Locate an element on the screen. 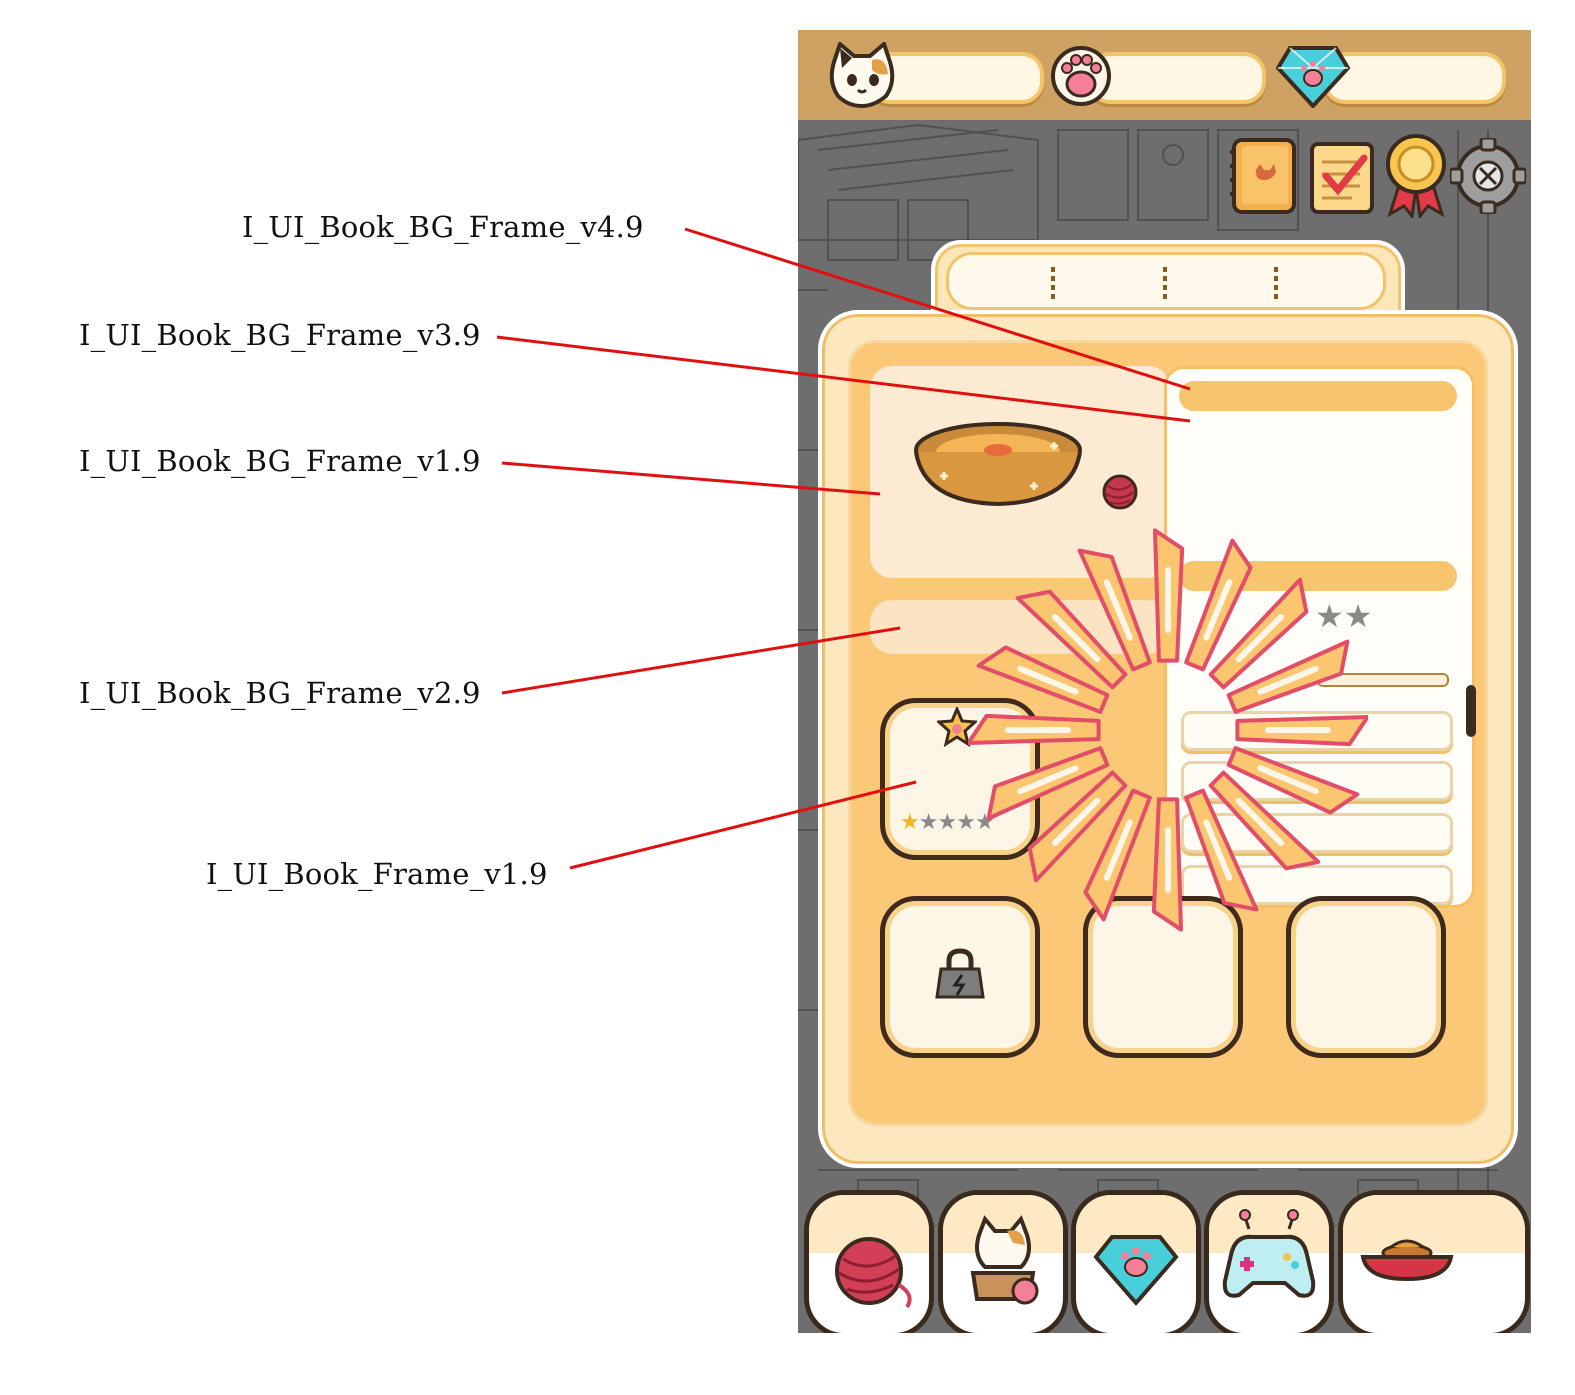  leader-line-v3 is located at coordinates (843, 379).